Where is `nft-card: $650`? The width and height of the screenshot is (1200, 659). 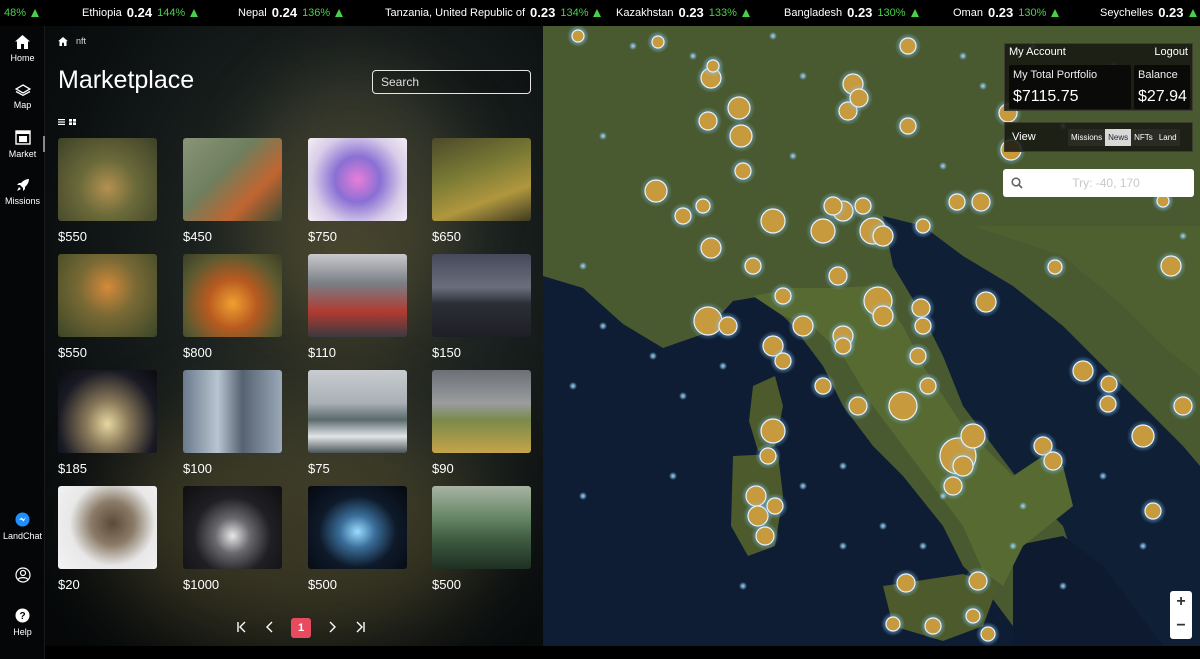 nft-card: $650 is located at coordinates (482, 191).